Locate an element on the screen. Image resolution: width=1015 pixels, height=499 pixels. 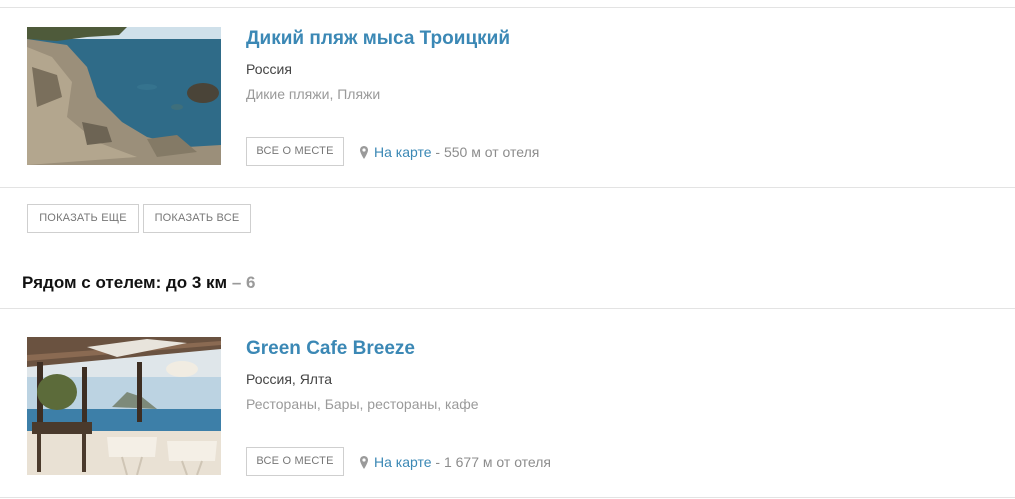
show-all-button: ПОКАЗАТЬ ВСЕ is located at coordinates (197, 218).